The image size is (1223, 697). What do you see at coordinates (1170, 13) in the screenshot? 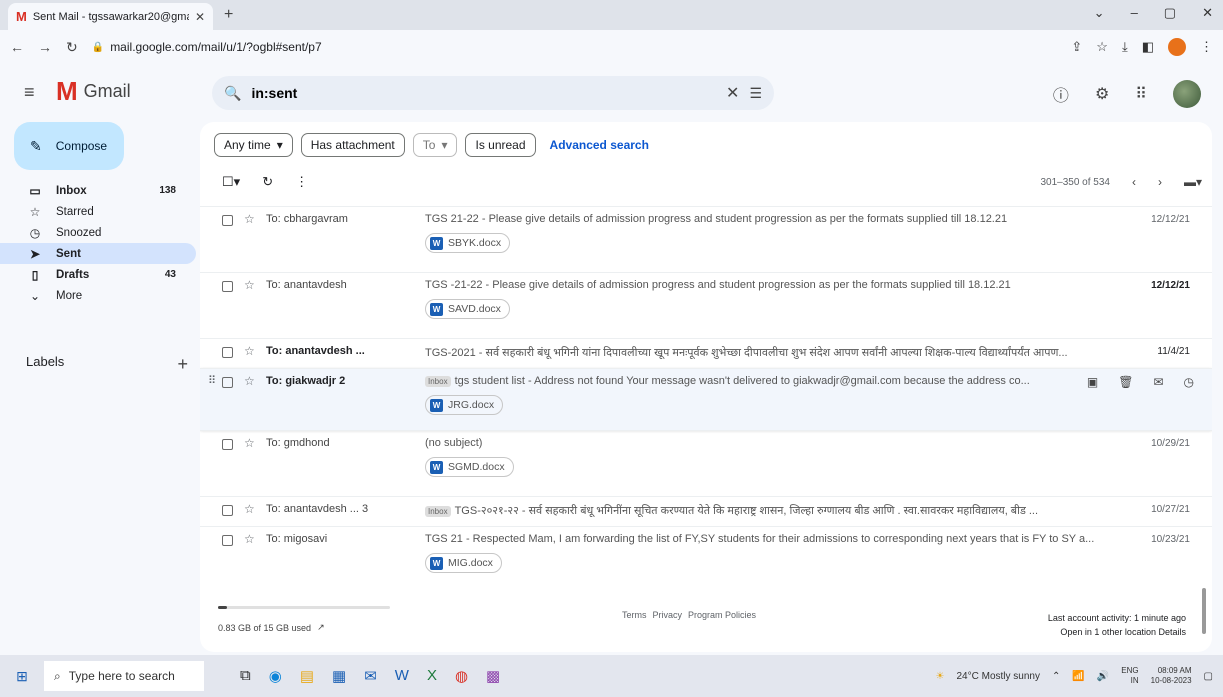
I see `maximize-icon: ▢` at bounding box center [1170, 13].